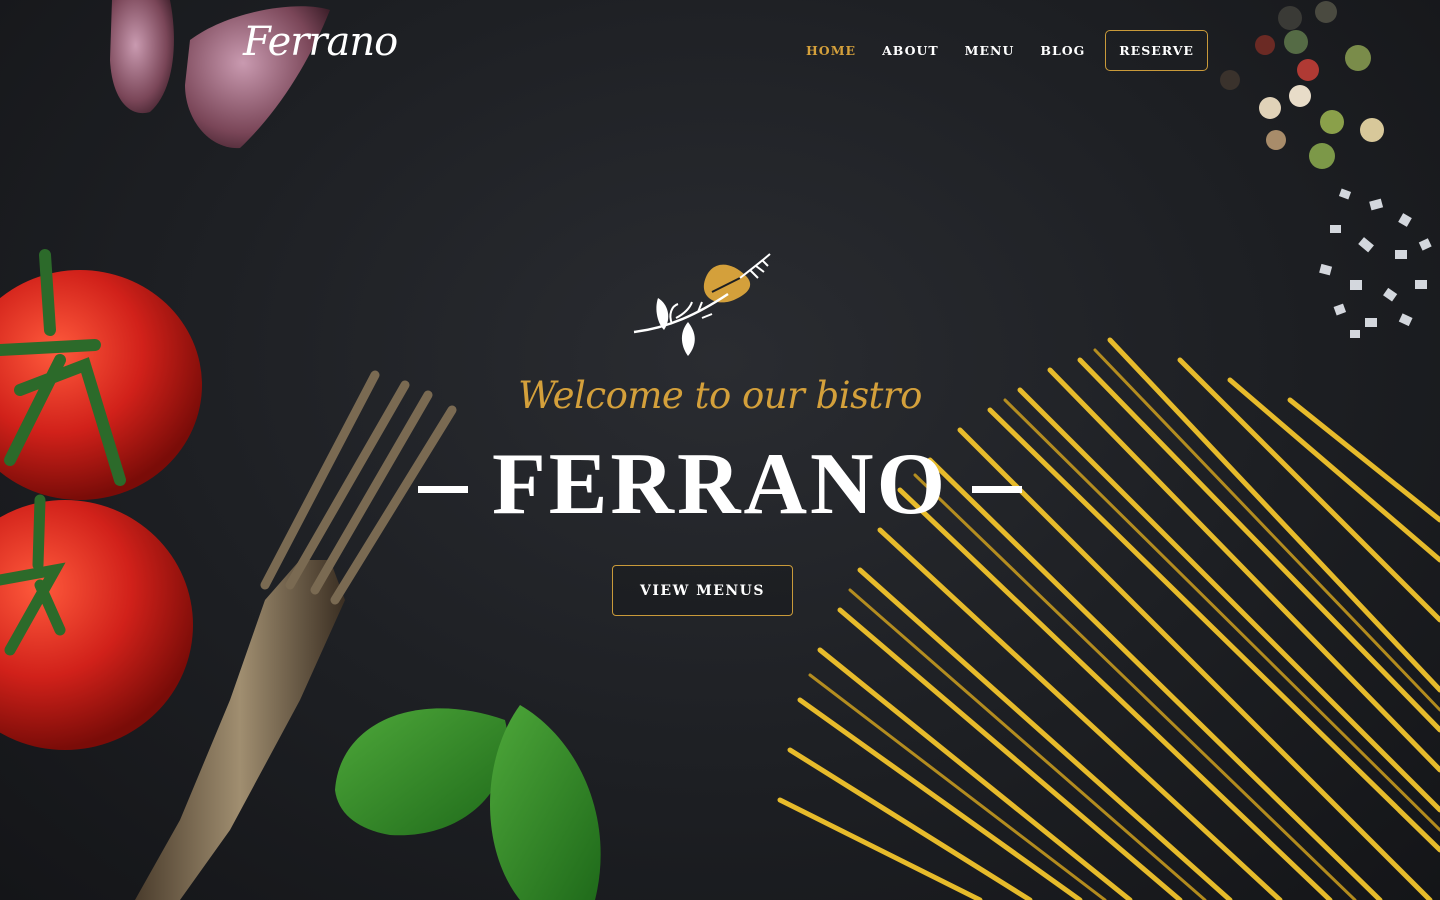  I want to click on peppercorns, so click(1302, 85).